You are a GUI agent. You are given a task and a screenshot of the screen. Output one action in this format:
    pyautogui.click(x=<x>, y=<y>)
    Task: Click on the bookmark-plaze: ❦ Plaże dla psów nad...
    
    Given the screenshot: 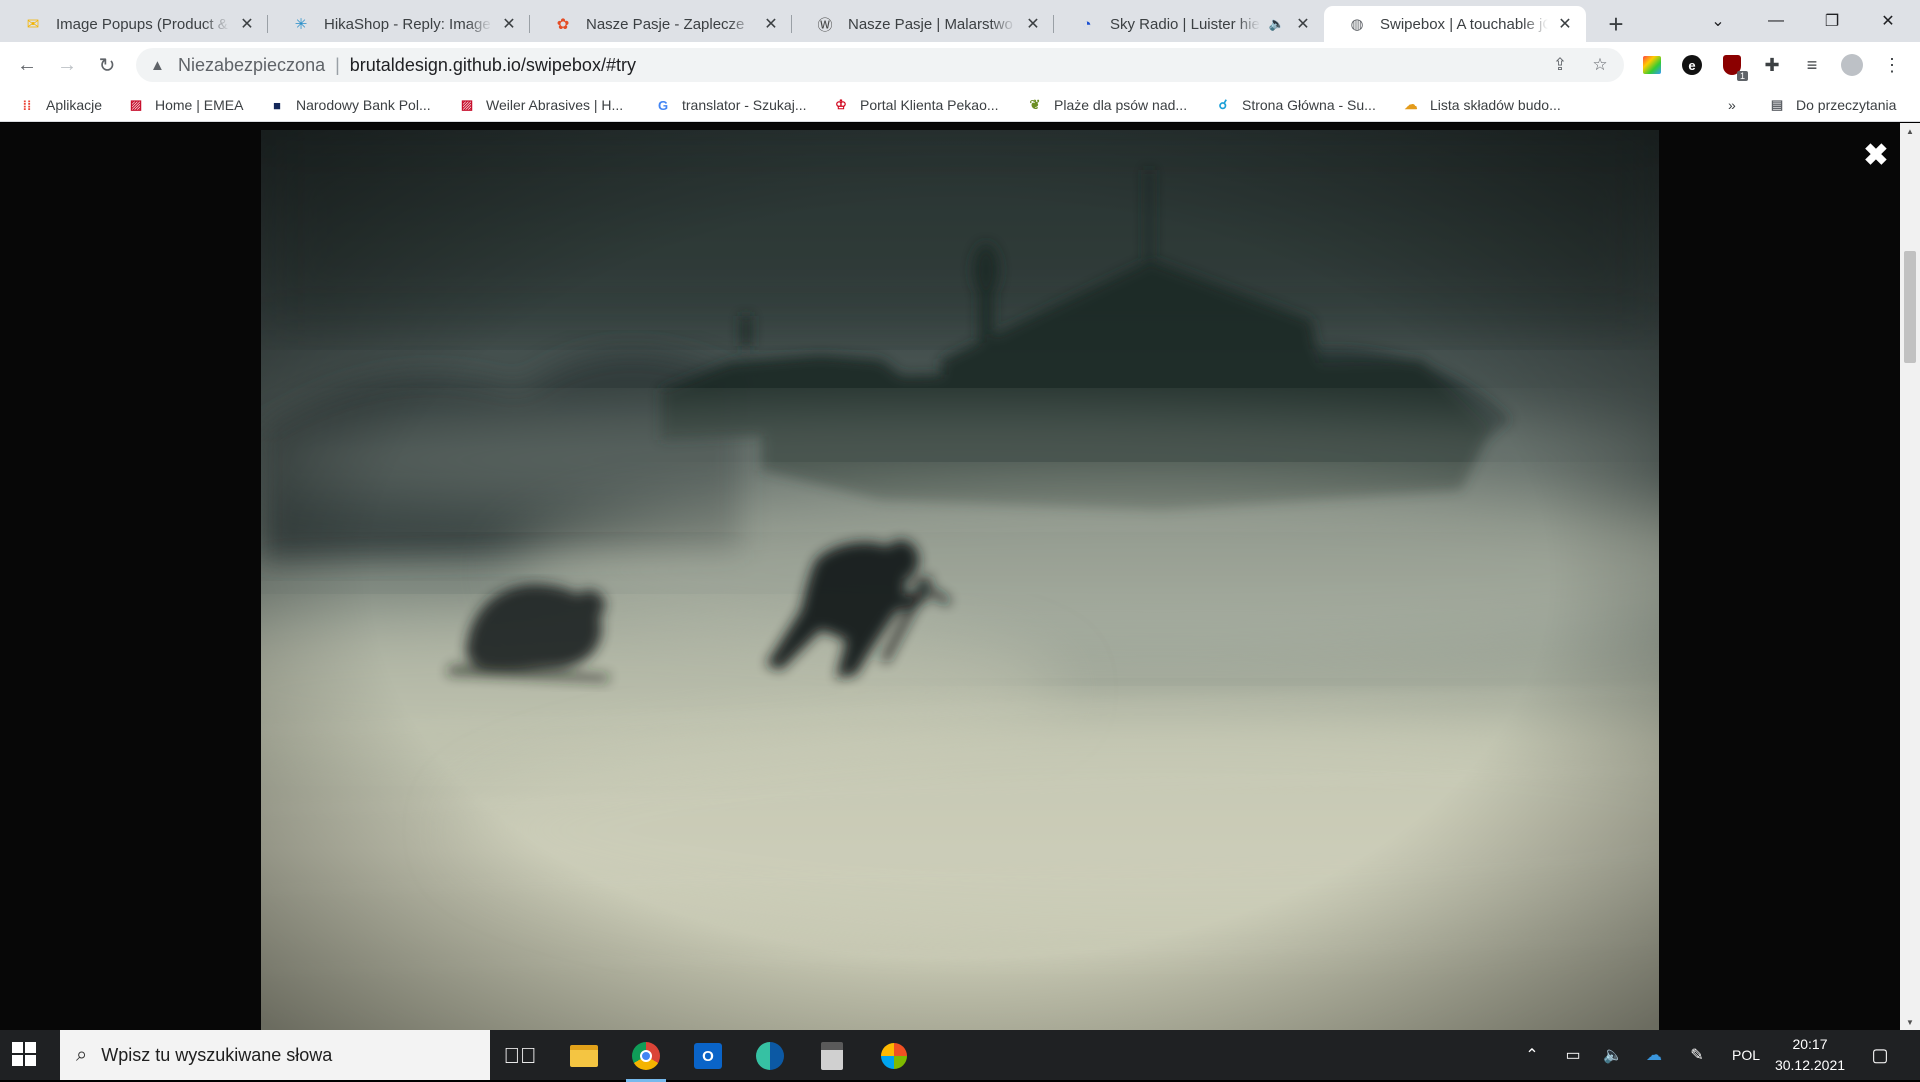 What is the action you would take?
    pyautogui.click(x=1107, y=105)
    